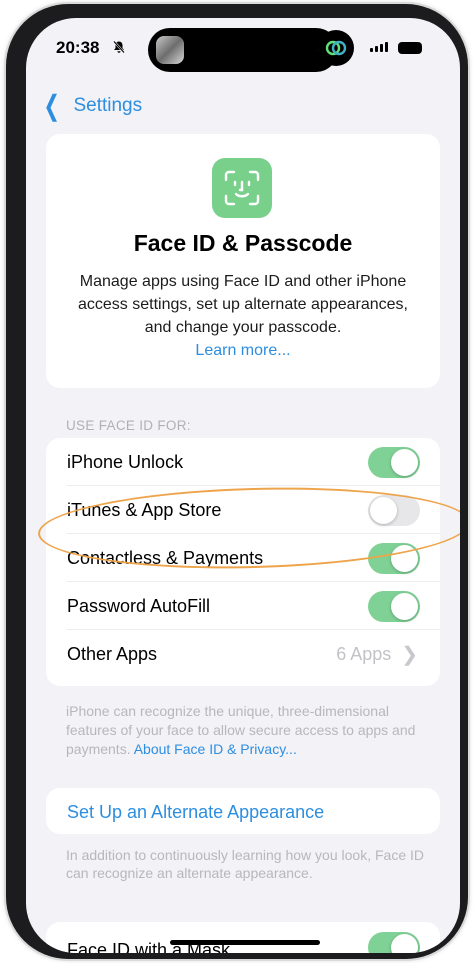 The height and width of the screenshot is (963, 474). What do you see at coordinates (394, 606) in the screenshot?
I see `password-autofill-toggle` at bounding box center [394, 606].